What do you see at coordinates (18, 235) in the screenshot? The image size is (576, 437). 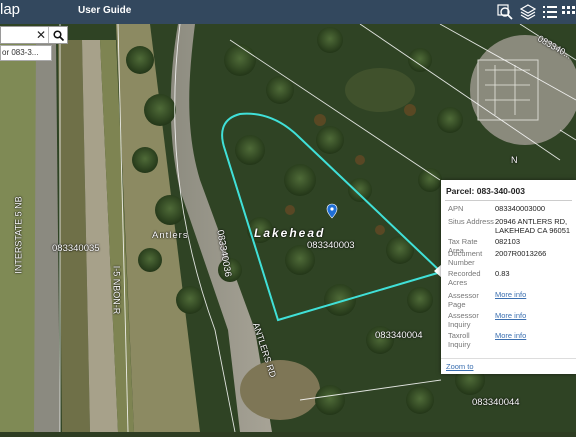 I see `road-label-interstate-5-nb: INTERSTATE 5 NB` at bounding box center [18, 235].